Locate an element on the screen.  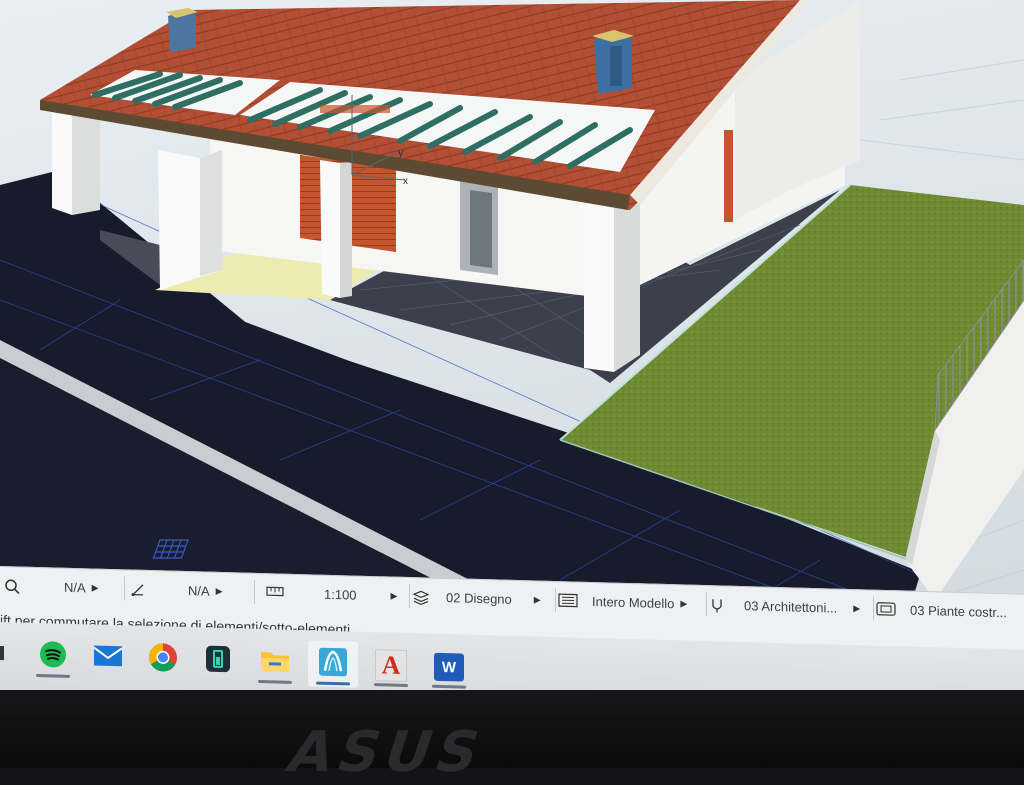
archicad-icon is located at coordinates (333, 664).